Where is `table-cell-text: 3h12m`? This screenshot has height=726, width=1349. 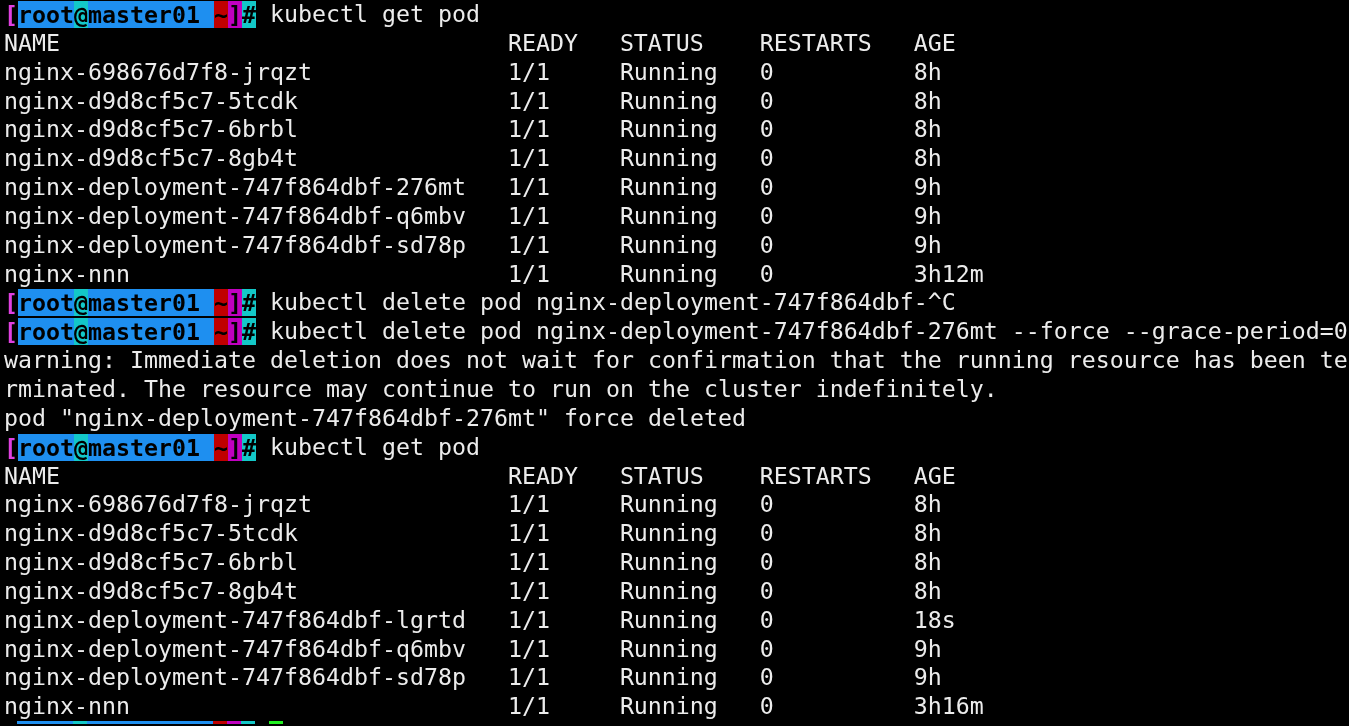 table-cell-text: 3h12m is located at coordinates (949, 274).